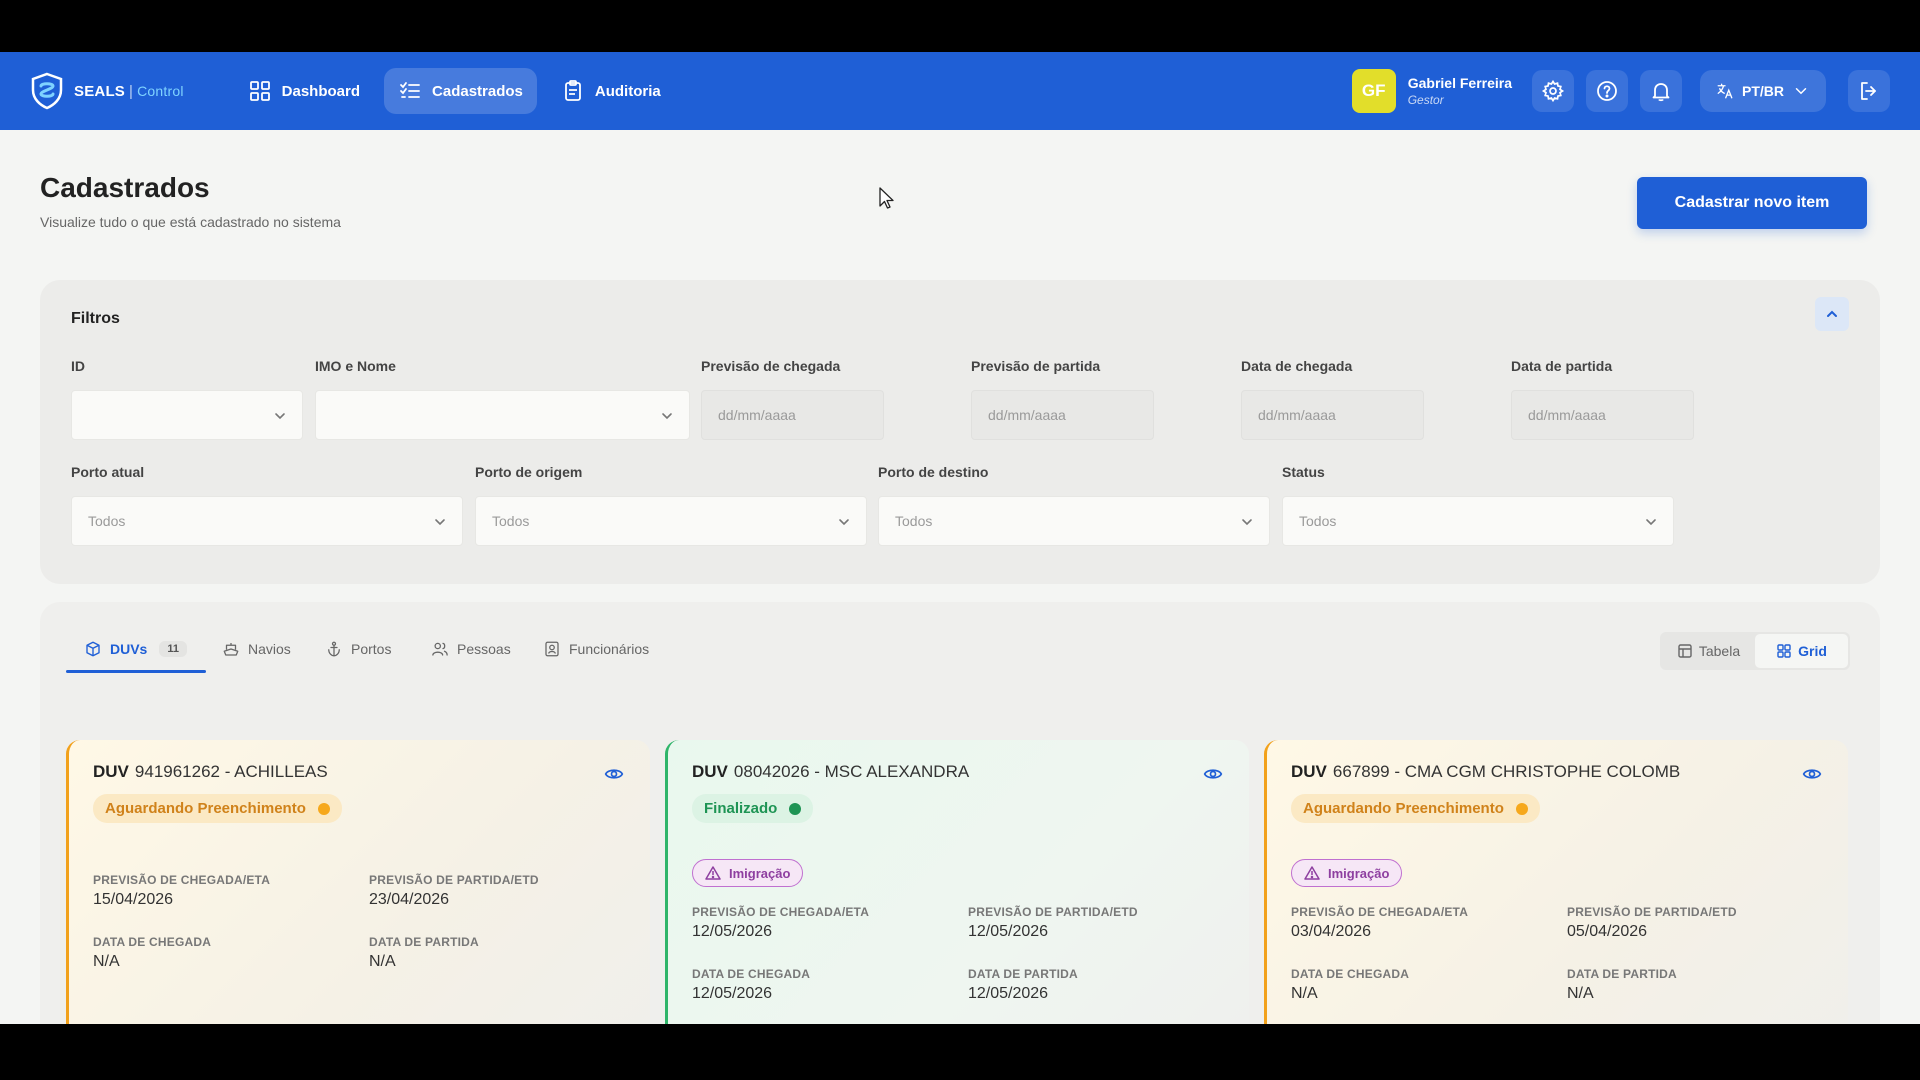 The height and width of the screenshot is (1080, 1920). I want to click on letterbox-top, so click(960, 26).